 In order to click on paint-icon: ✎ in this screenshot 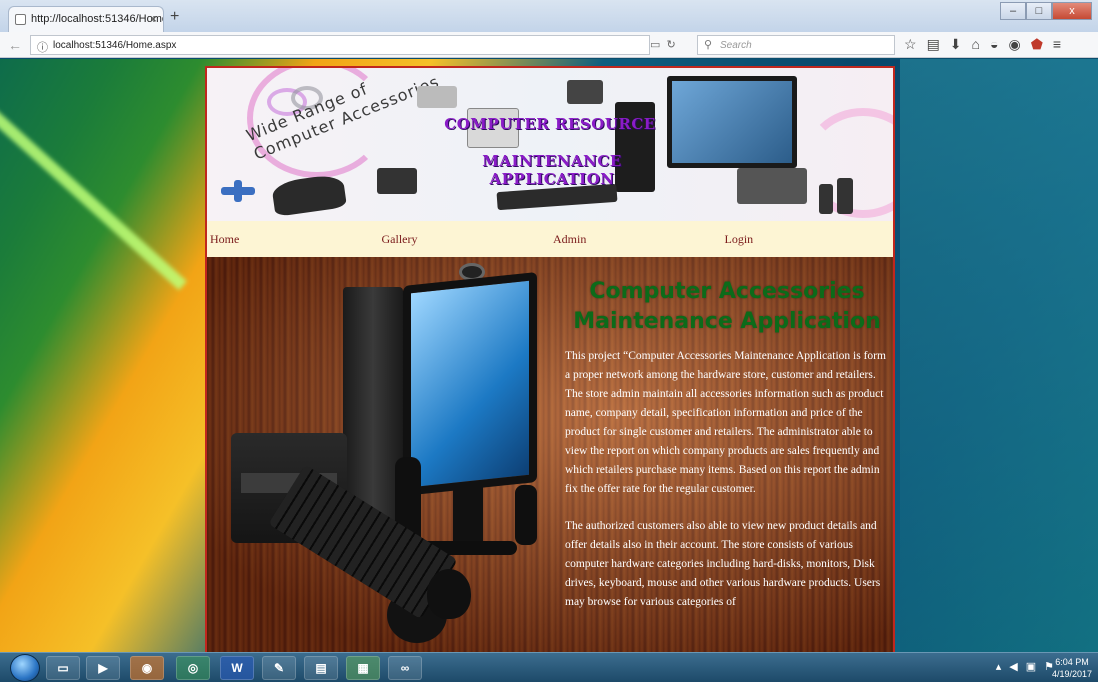, I will do `click(279, 668)`.